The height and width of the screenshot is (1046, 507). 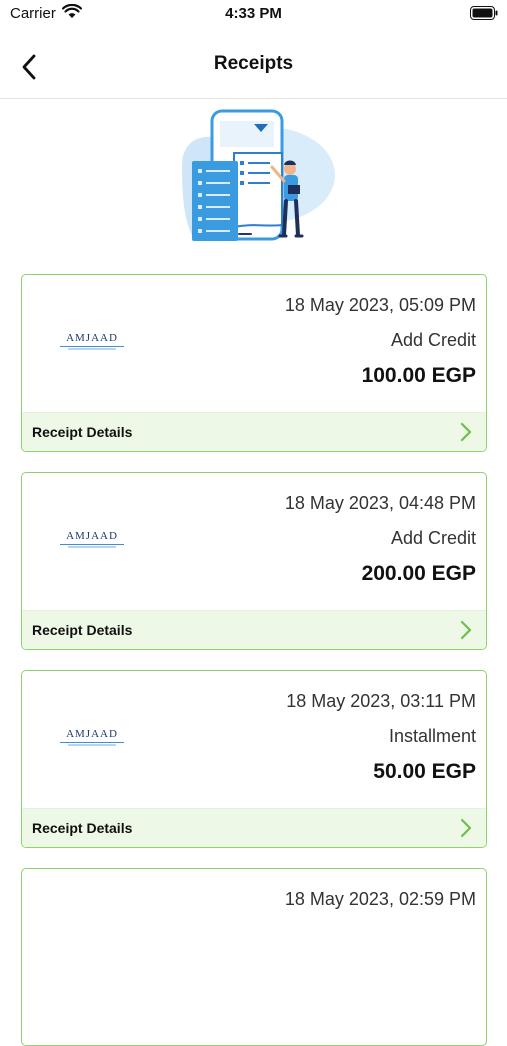 What do you see at coordinates (381, 701) in the screenshot?
I see `receipt-date: 18 May 2023, 03:11 PM` at bounding box center [381, 701].